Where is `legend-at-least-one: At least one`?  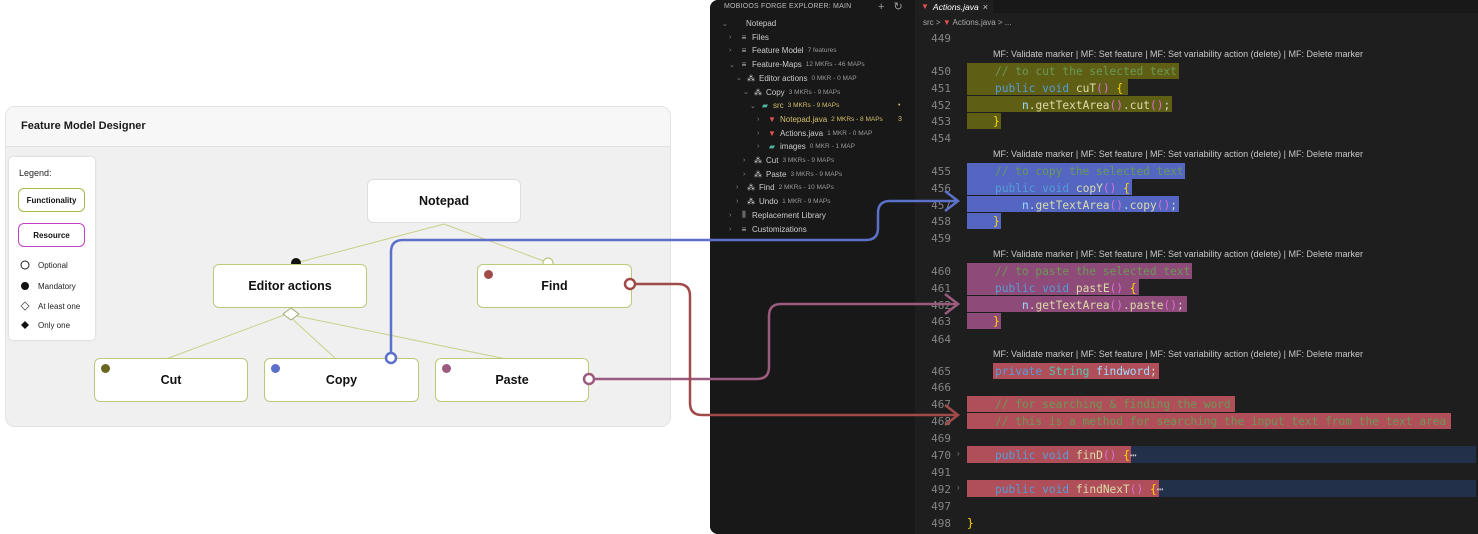
legend-at-least-one: At least one is located at coordinates (49, 306).